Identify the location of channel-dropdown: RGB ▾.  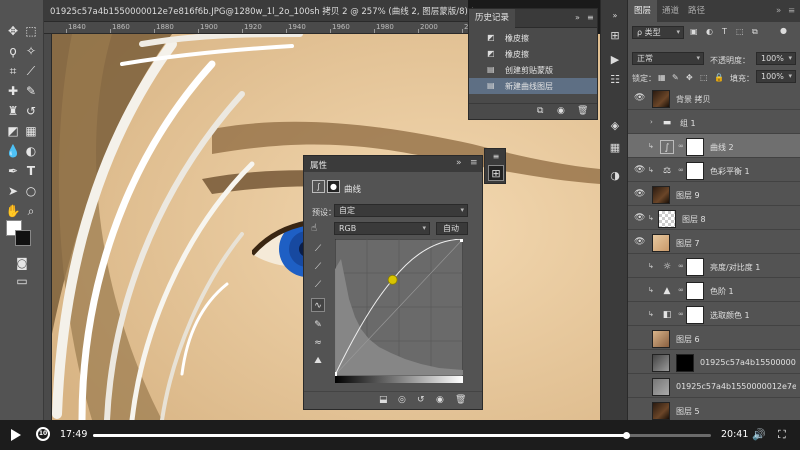
(382, 228).